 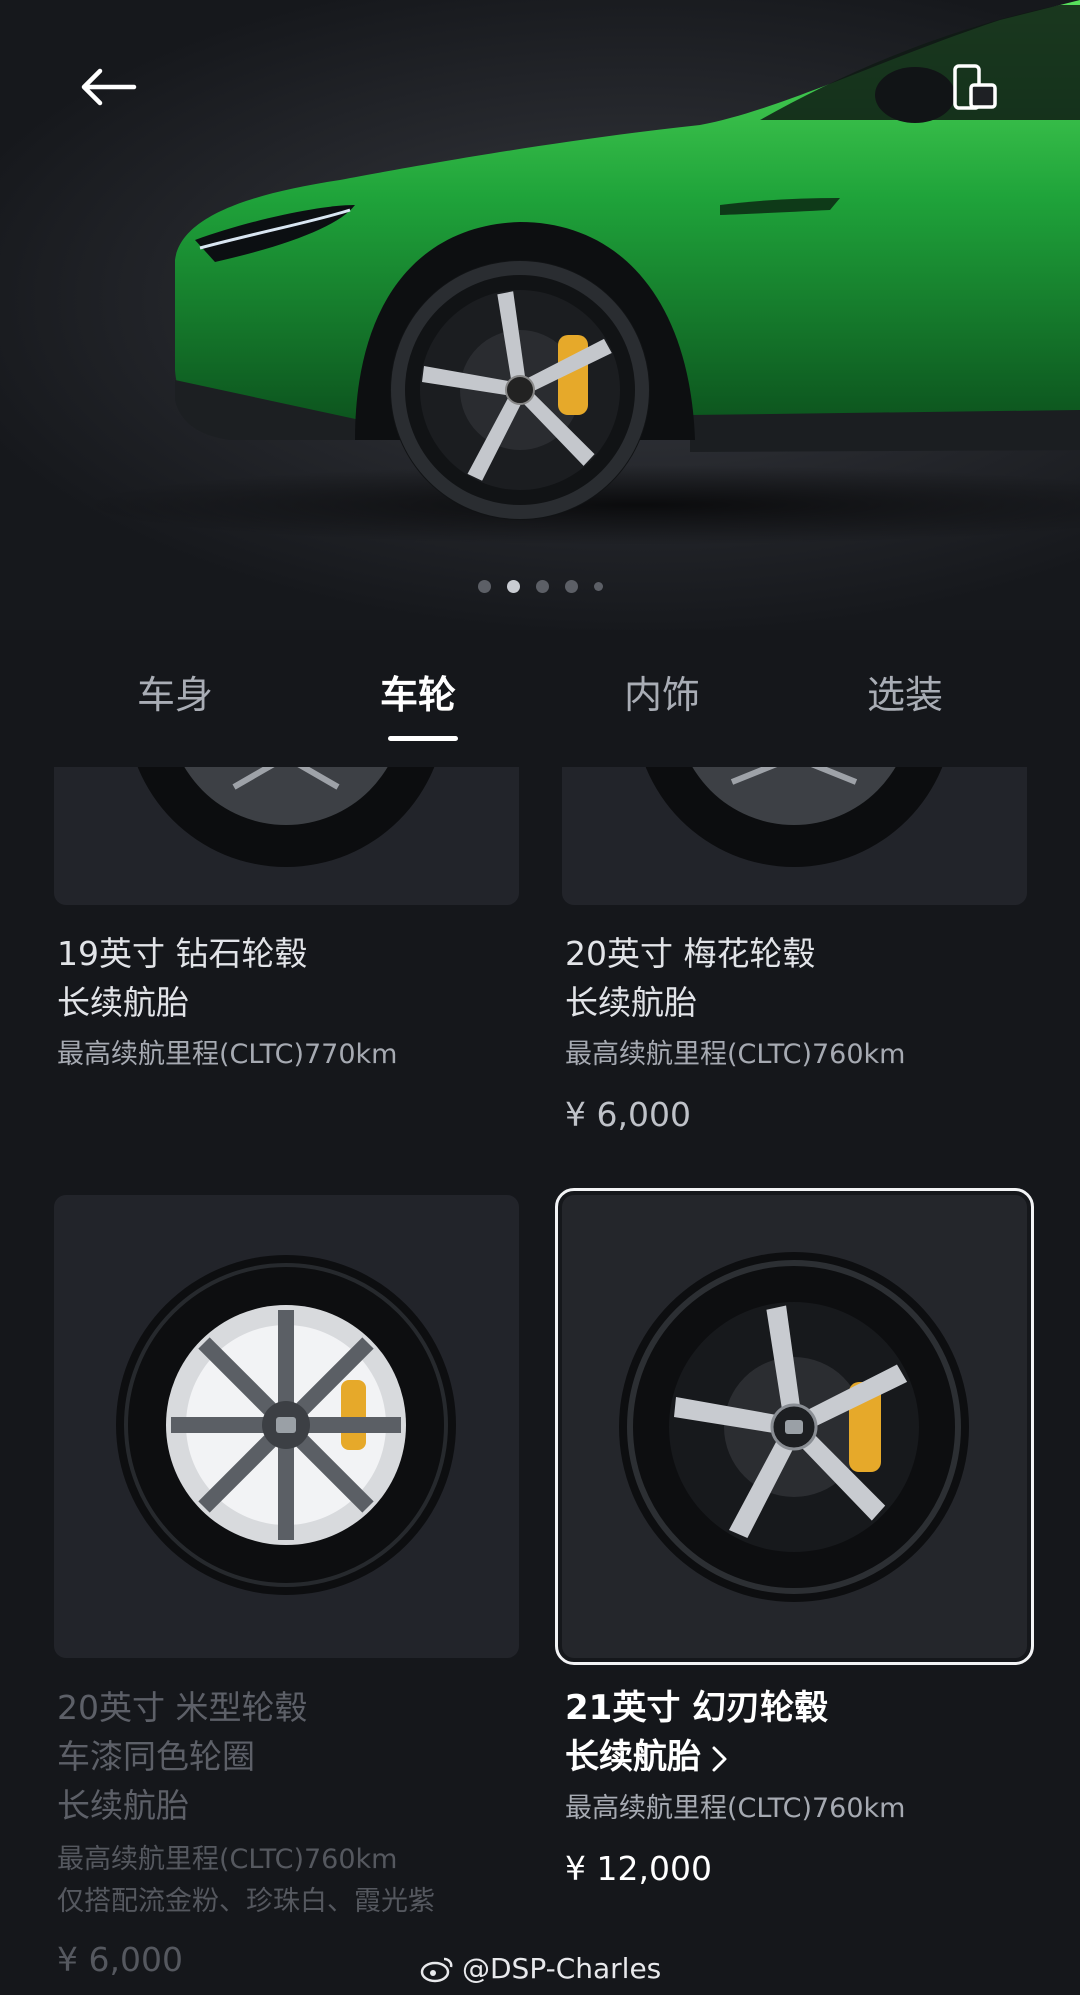 I want to click on option-color-note: 仅搭配流金粉、珍珠白、霞光紫, so click(x=246, y=1901).